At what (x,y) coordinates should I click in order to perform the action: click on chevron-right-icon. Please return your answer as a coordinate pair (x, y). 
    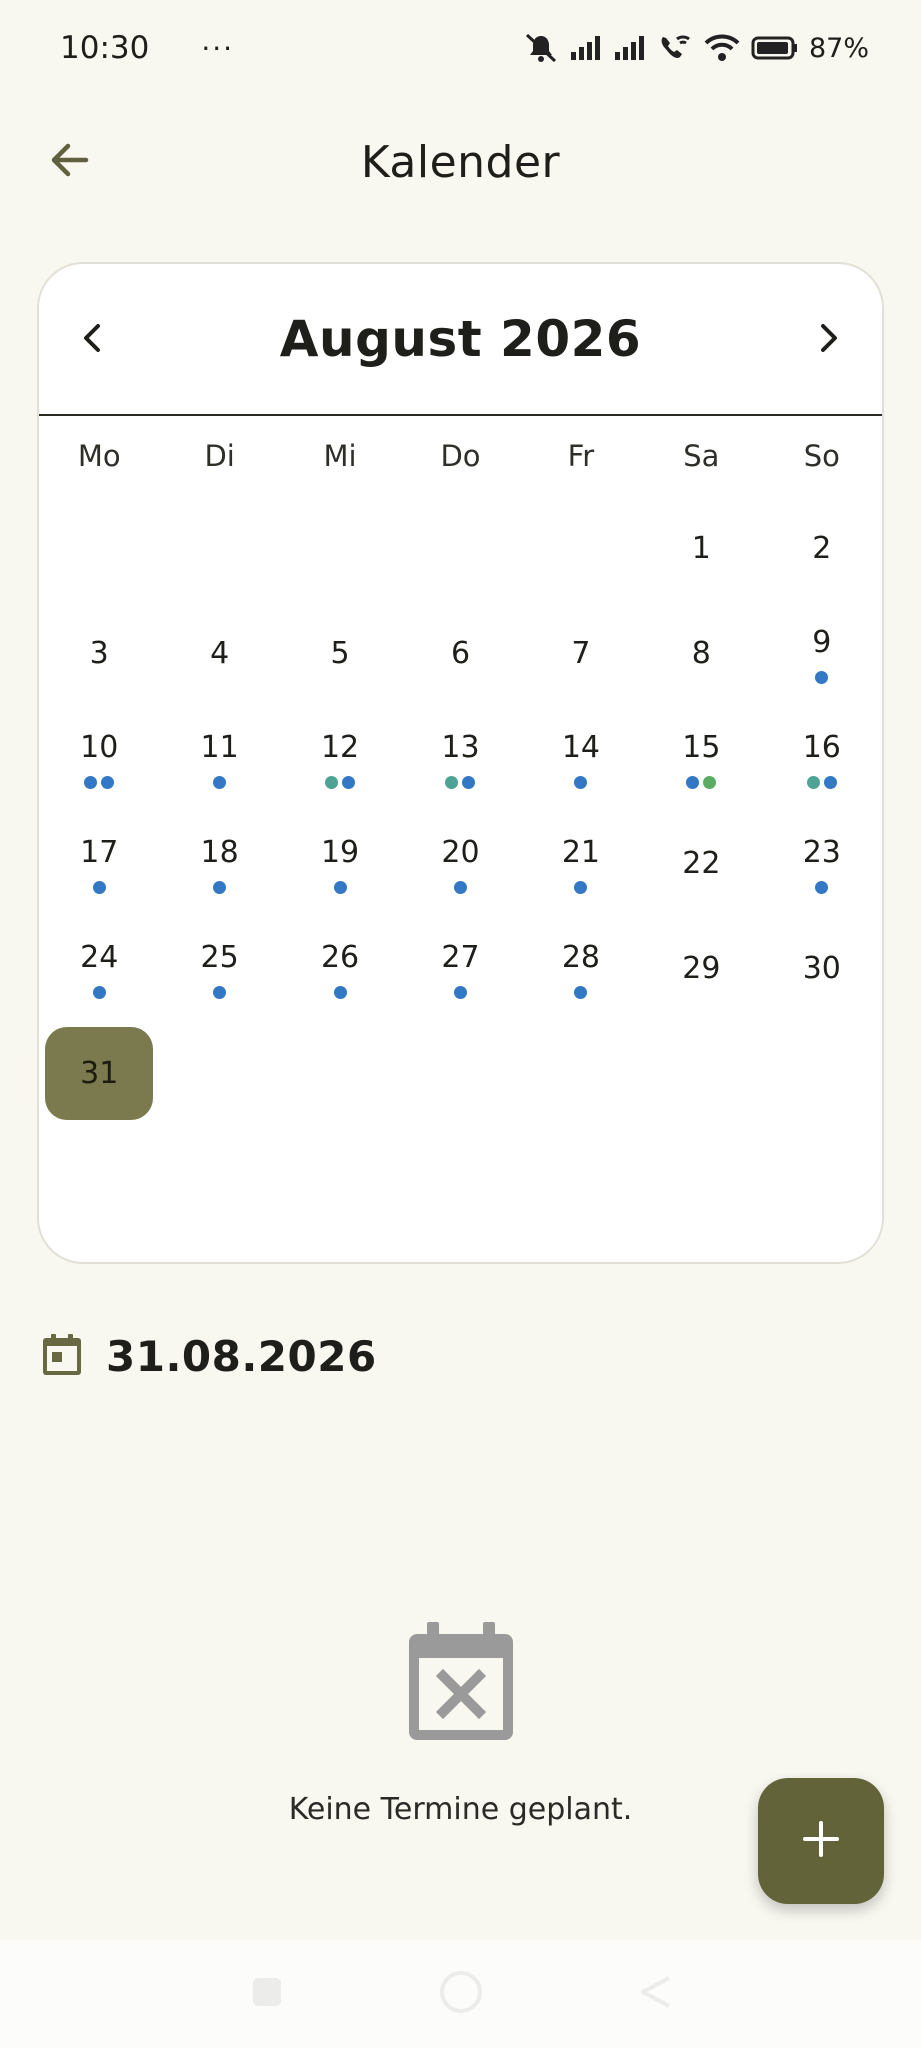
    Looking at the image, I should click on (828, 340).